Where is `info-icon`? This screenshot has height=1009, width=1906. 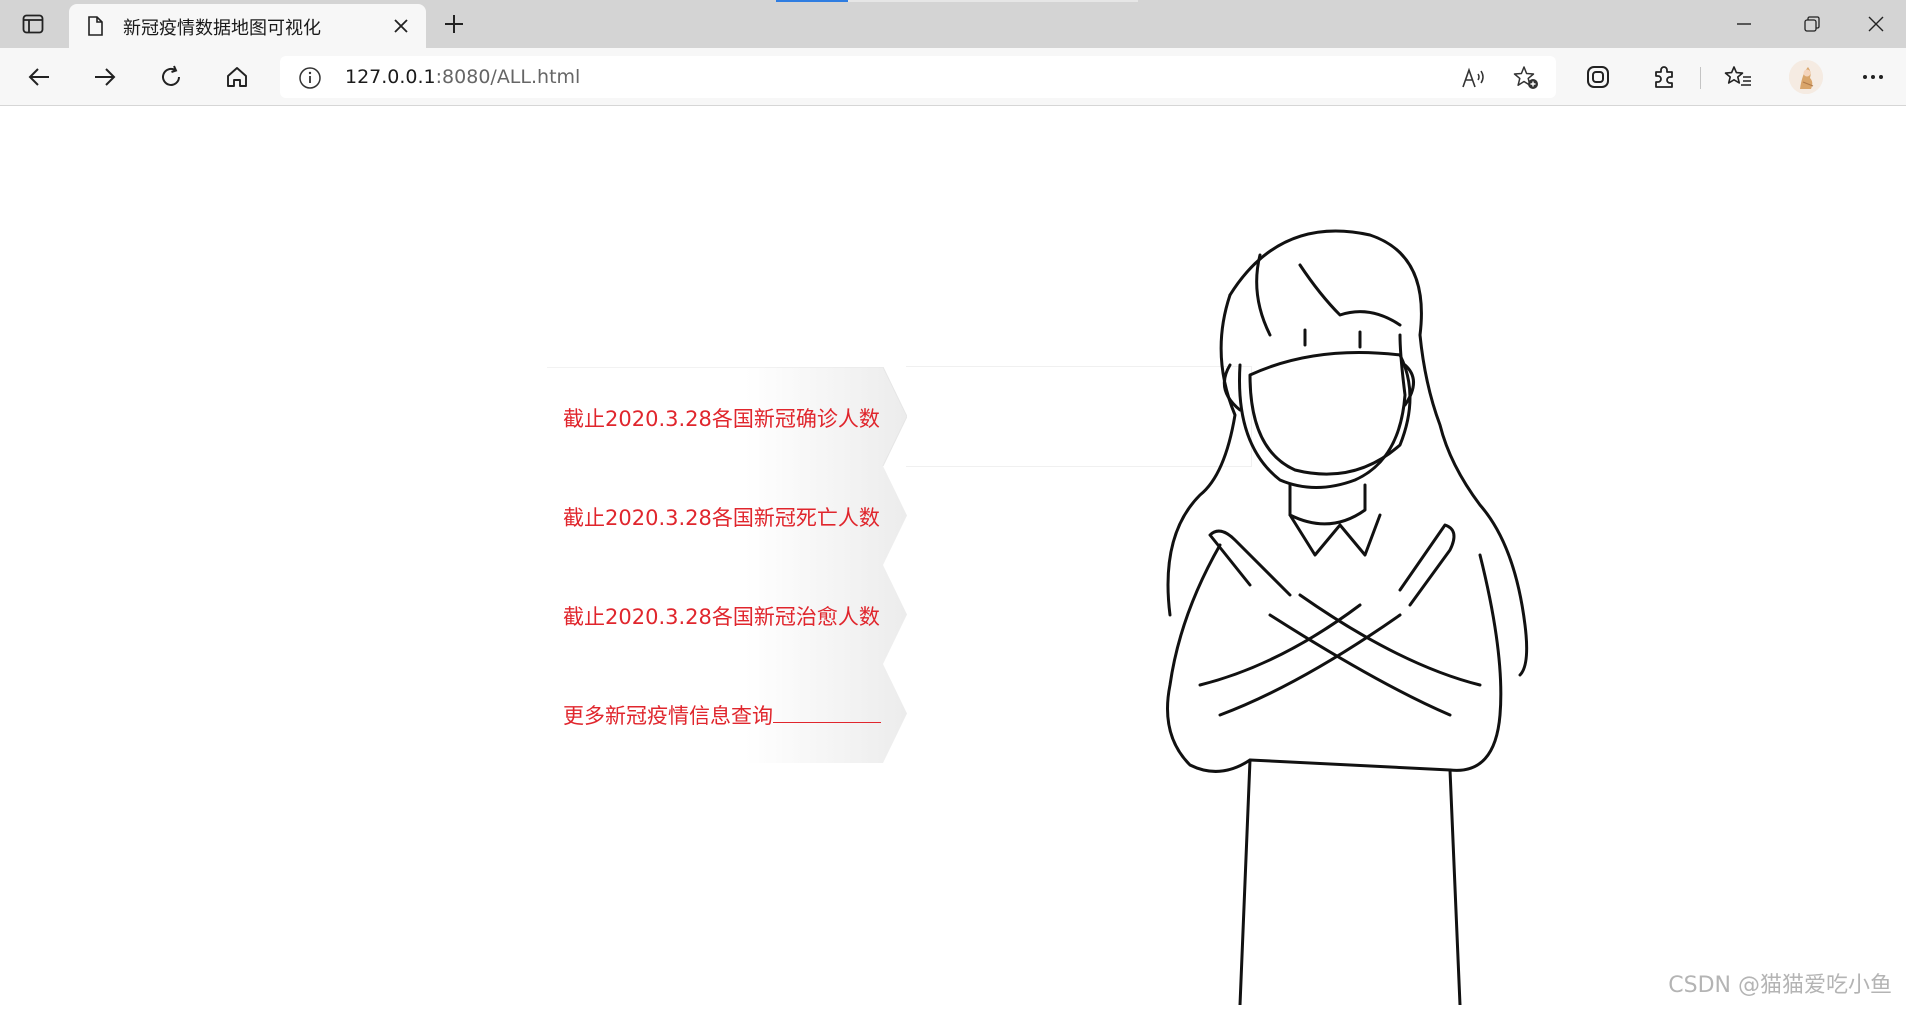 info-icon is located at coordinates (310, 78).